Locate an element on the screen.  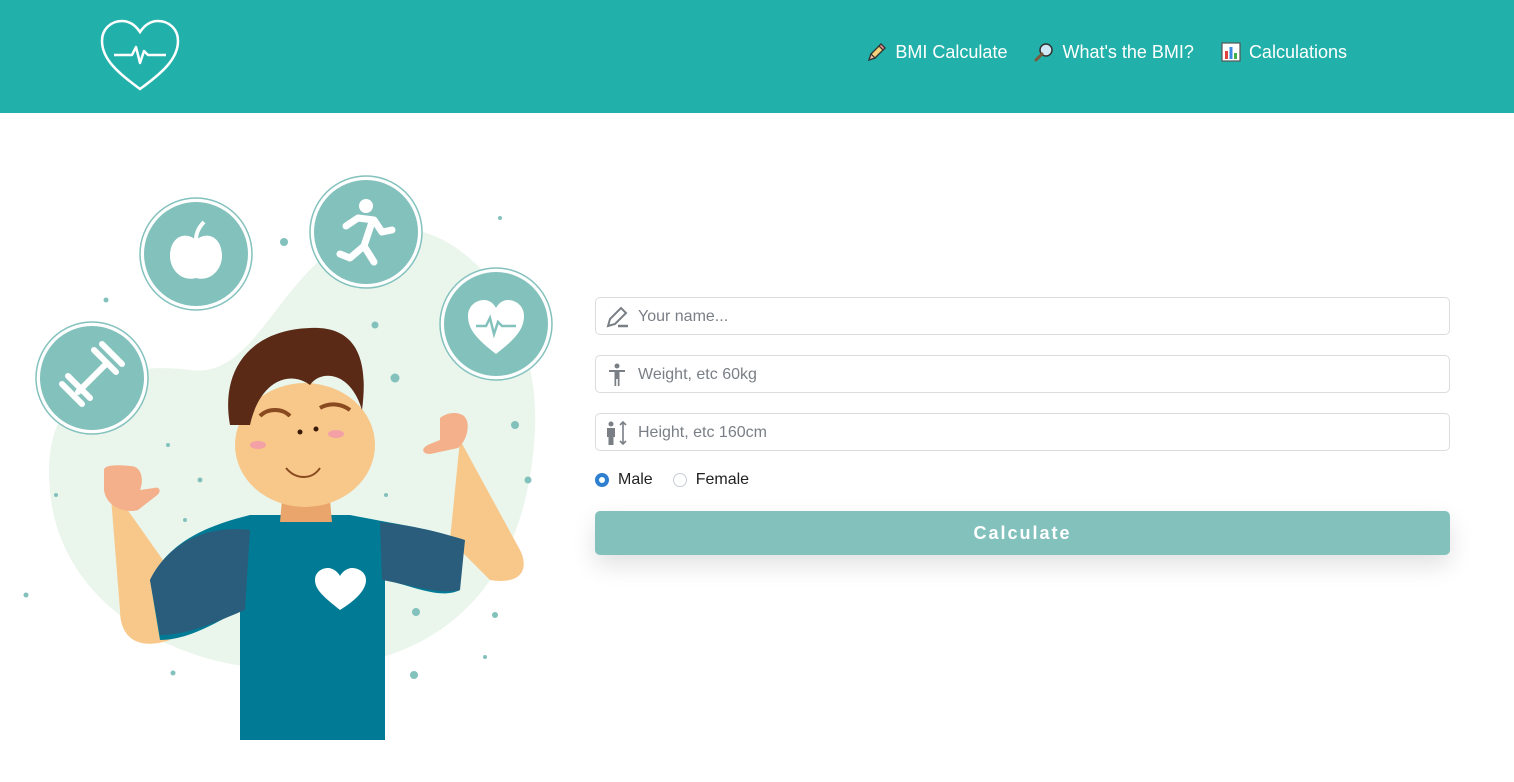
name-input is located at coordinates (1038, 317).